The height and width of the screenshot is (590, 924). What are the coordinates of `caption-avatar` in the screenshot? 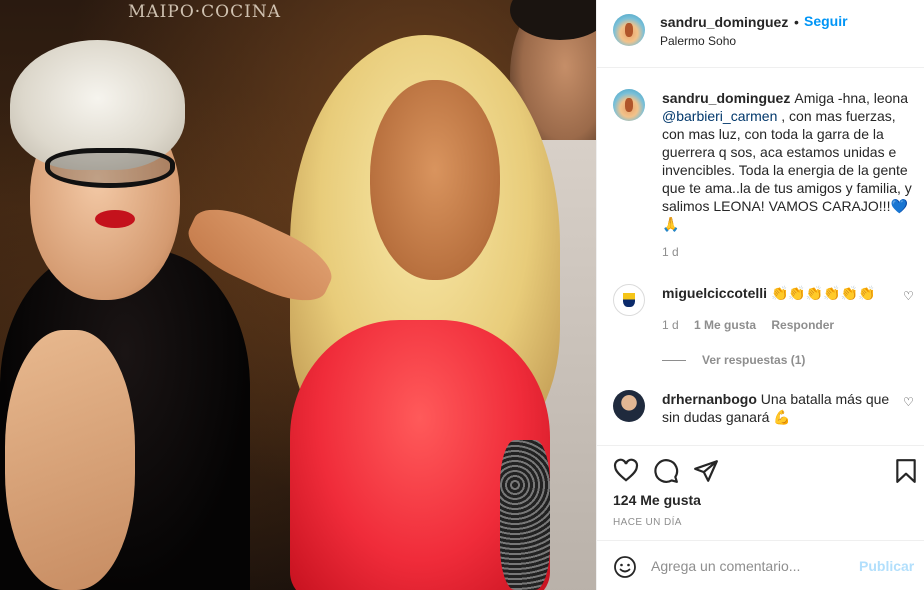 It's located at (629, 105).